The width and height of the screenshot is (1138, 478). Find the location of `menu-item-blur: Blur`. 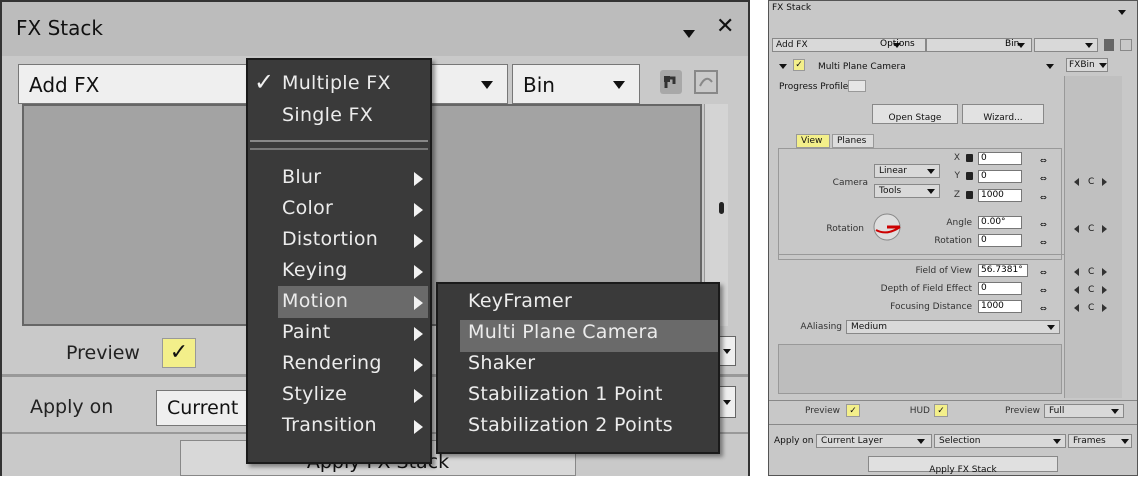

menu-item-blur: Blur is located at coordinates (355, 178).